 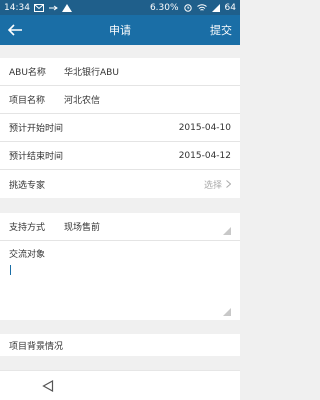 What do you see at coordinates (38, 7) in the screenshot?
I see `mail-icon` at bounding box center [38, 7].